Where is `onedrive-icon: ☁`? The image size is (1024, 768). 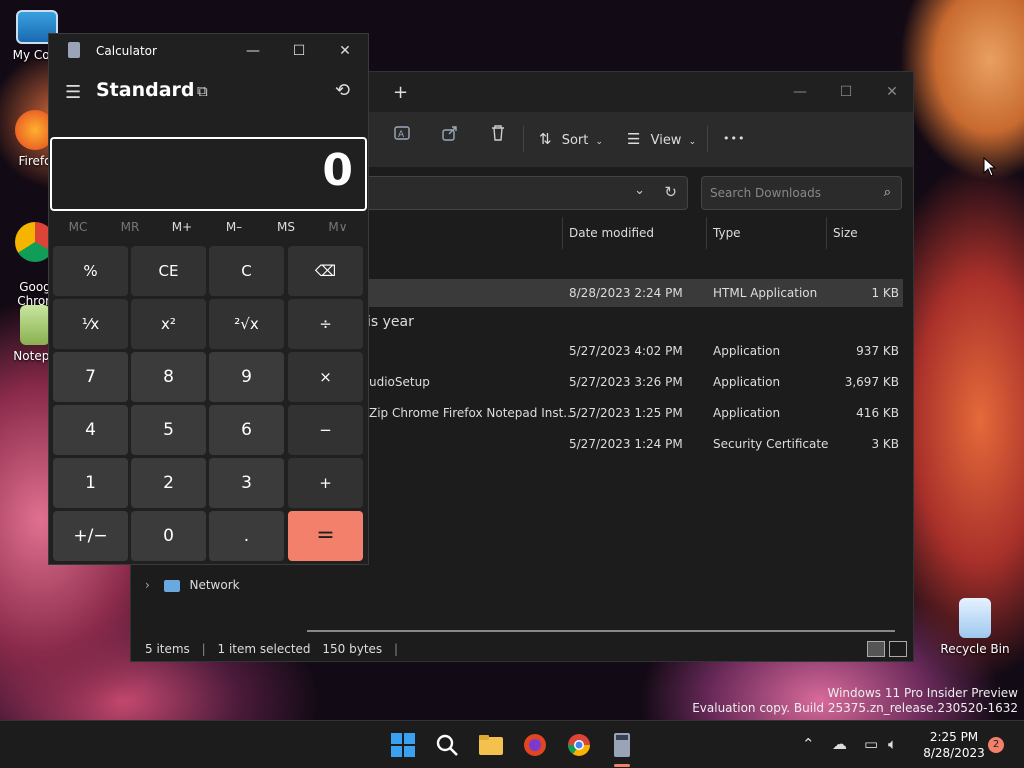 onedrive-icon: ☁ is located at coordinates (839, 744).